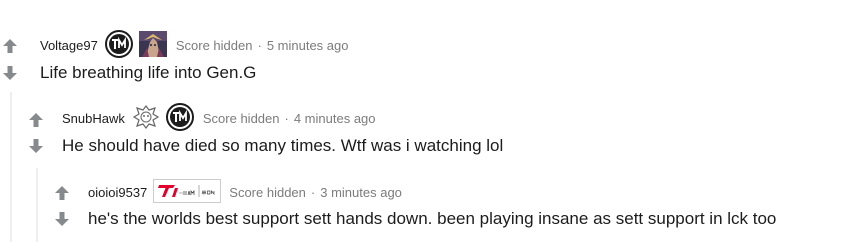 This screenshot has width=856, height=242. What do you see at coordinates (93, 118) in the screenshot?
I see `username-link: SnubHawk` at bounding box center [93, 118].